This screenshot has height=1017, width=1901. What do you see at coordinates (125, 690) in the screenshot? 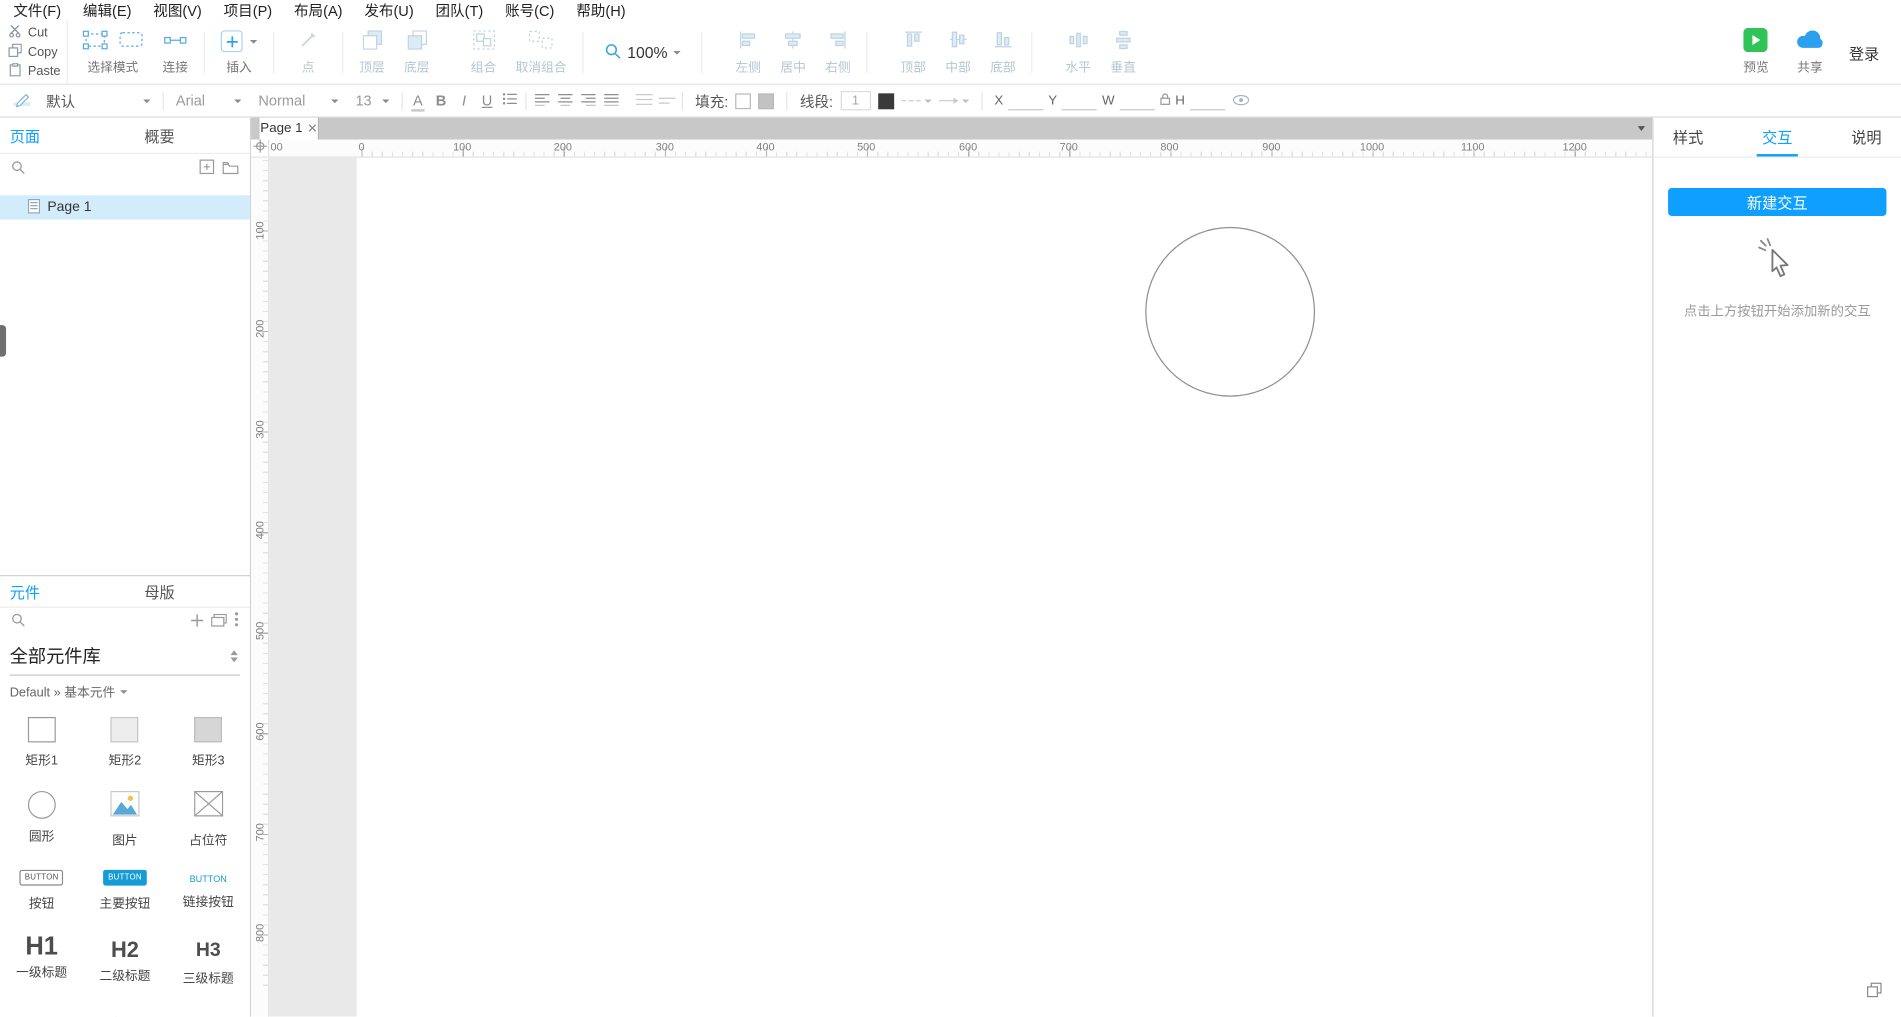
I see `library-breadcrumb: Default » 基本元件` at bounding box center [125, 690].